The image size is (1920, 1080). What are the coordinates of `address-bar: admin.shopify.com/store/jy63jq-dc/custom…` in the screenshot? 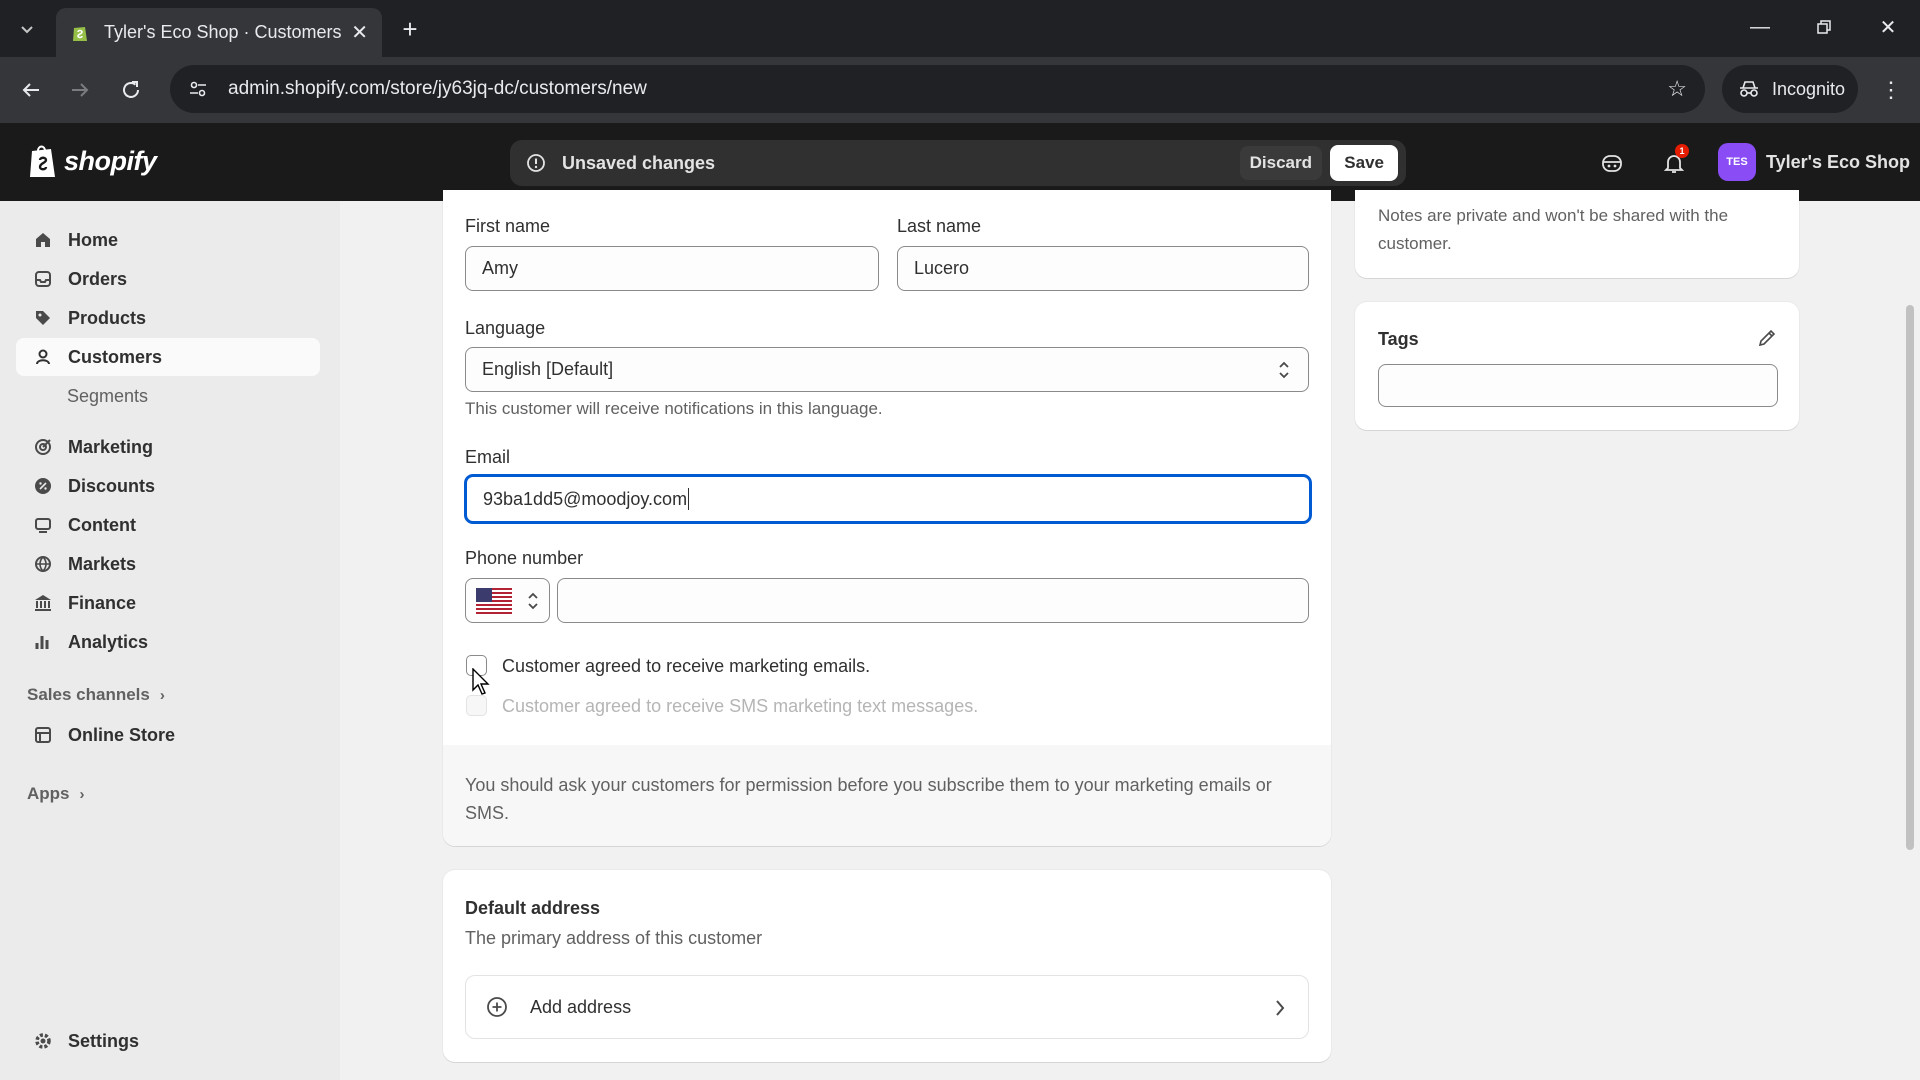 It's located at (937, 89).